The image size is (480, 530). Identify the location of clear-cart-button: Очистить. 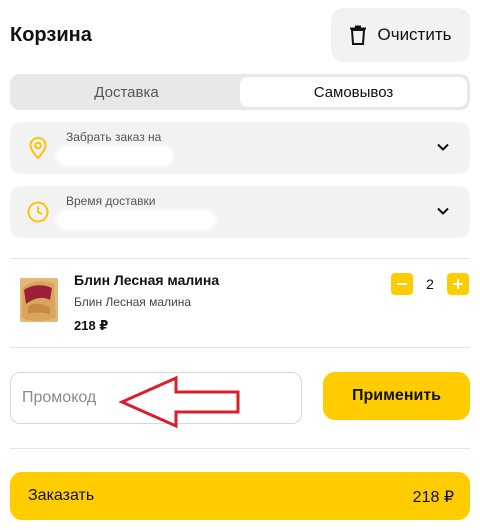
(400, 35).